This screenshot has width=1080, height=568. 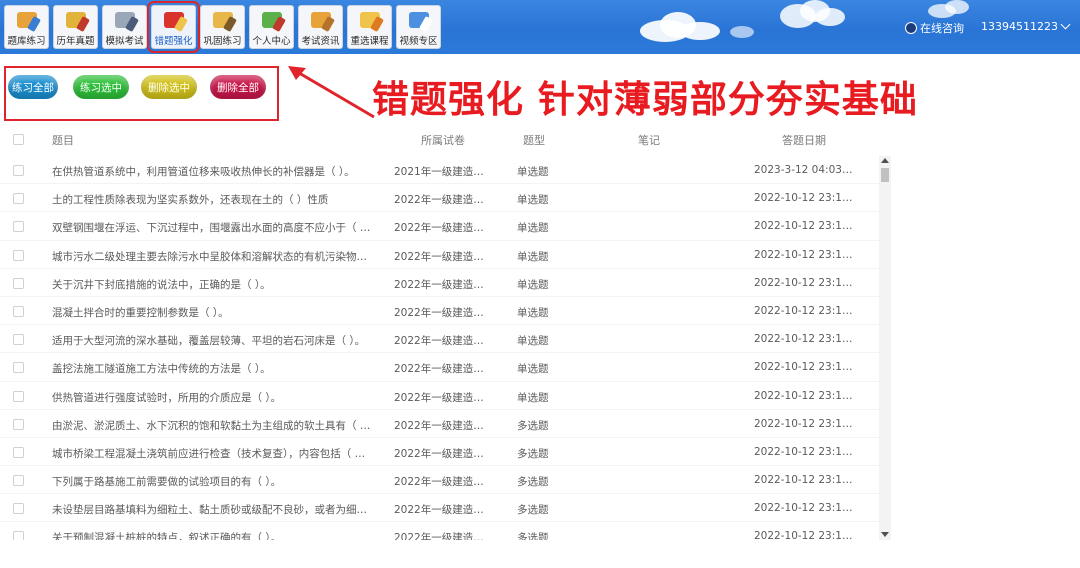 I want to click on nav-item-2: 模拟考试, so click(x=124, y=27).